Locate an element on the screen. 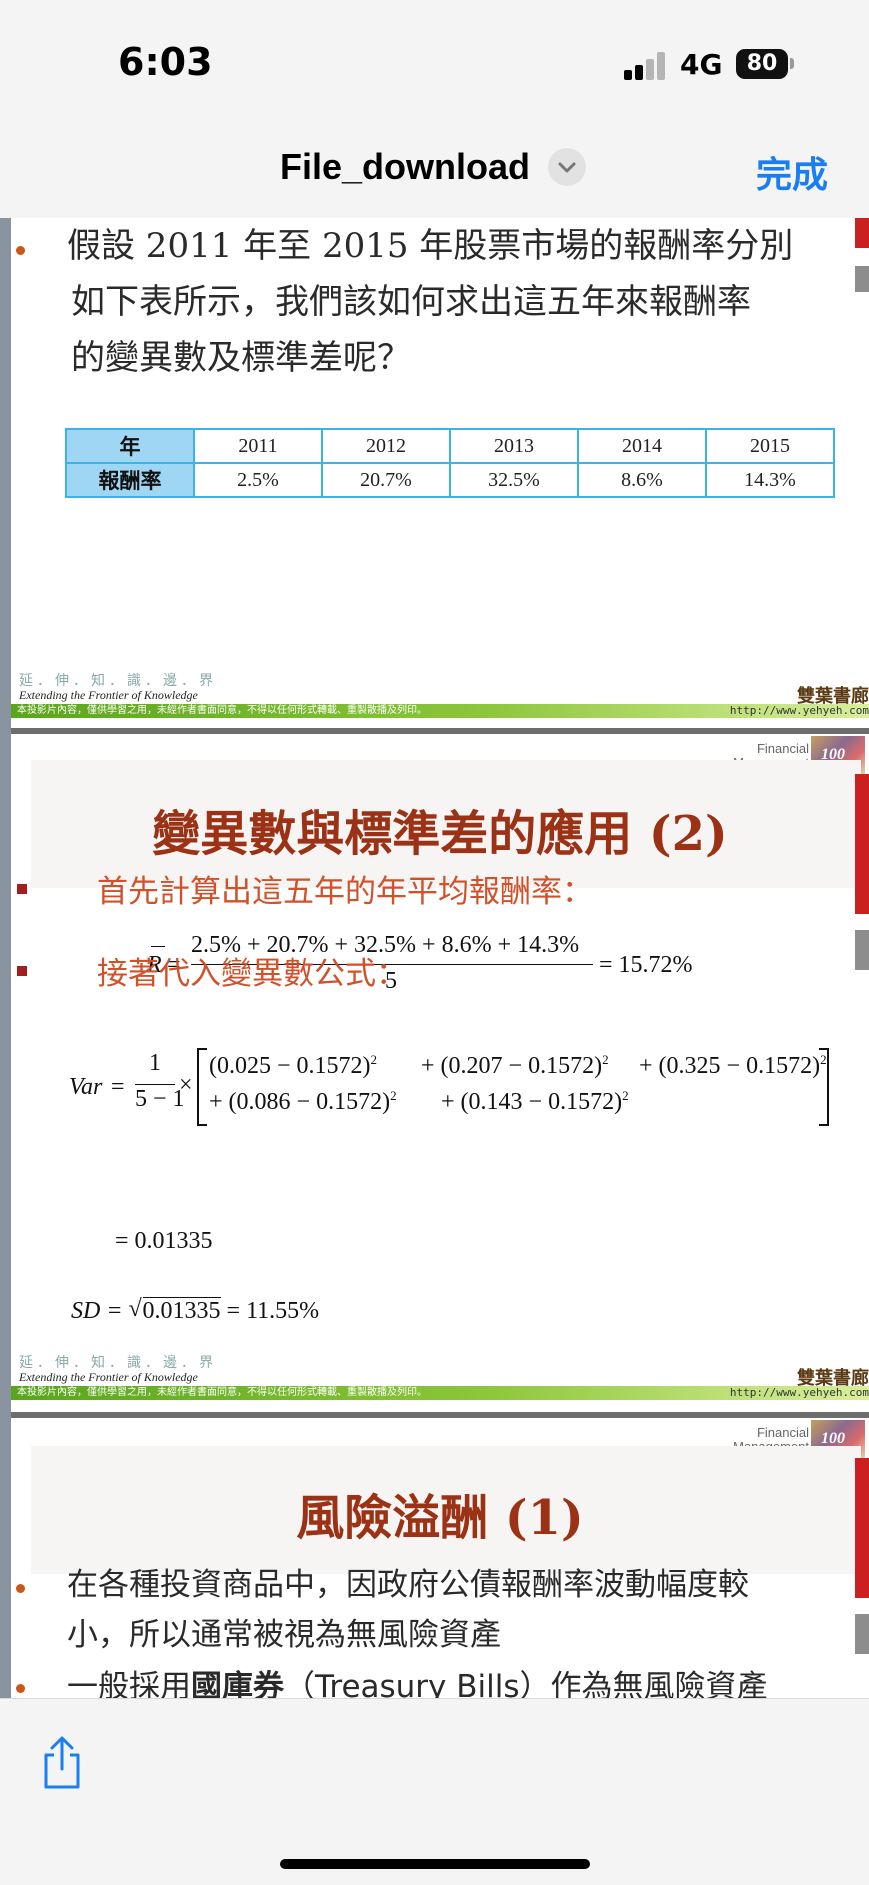 The image size is (869, 1885). var-symbol: Var is located at coordinates (86, 1087).